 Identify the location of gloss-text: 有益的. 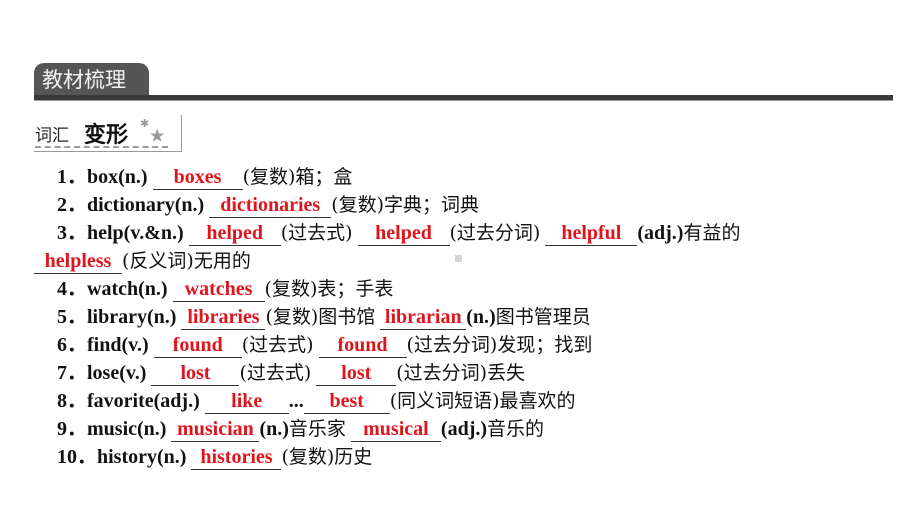
(712, 233).